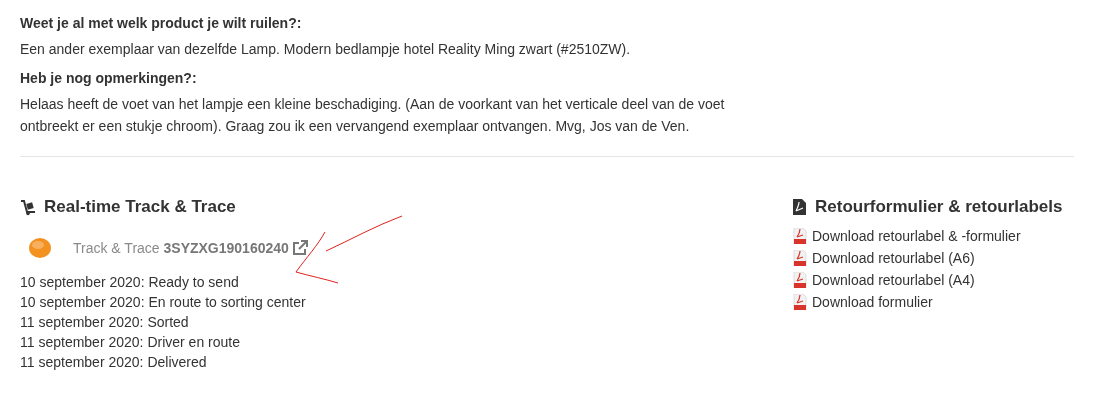 This screenshot has width=1094, height=408. What do you see at coordinates (105, 322) in the screenshot?
I see `tracking-event: 11 september 2020: Sorted` at bounding box center [105, 322].